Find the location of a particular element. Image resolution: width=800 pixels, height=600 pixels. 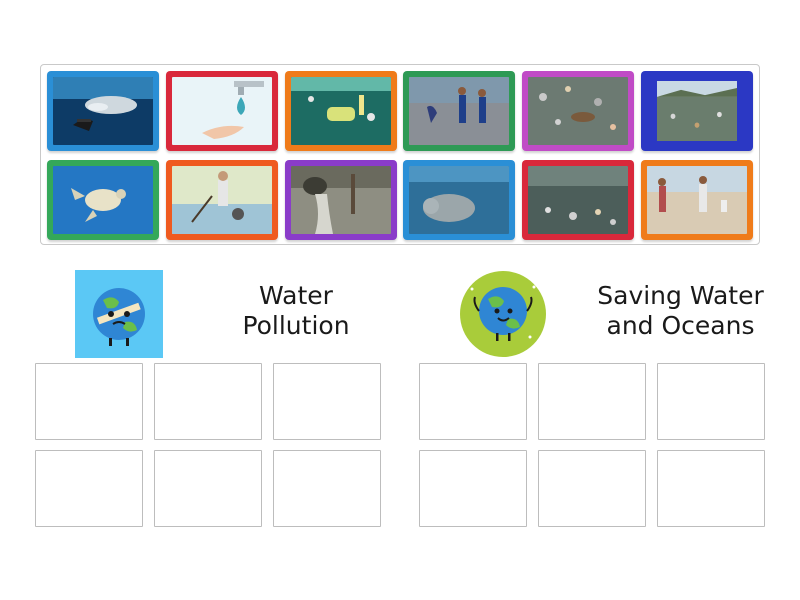

tile-plastic-bottle-underwater is located at coordinates (341, 111).